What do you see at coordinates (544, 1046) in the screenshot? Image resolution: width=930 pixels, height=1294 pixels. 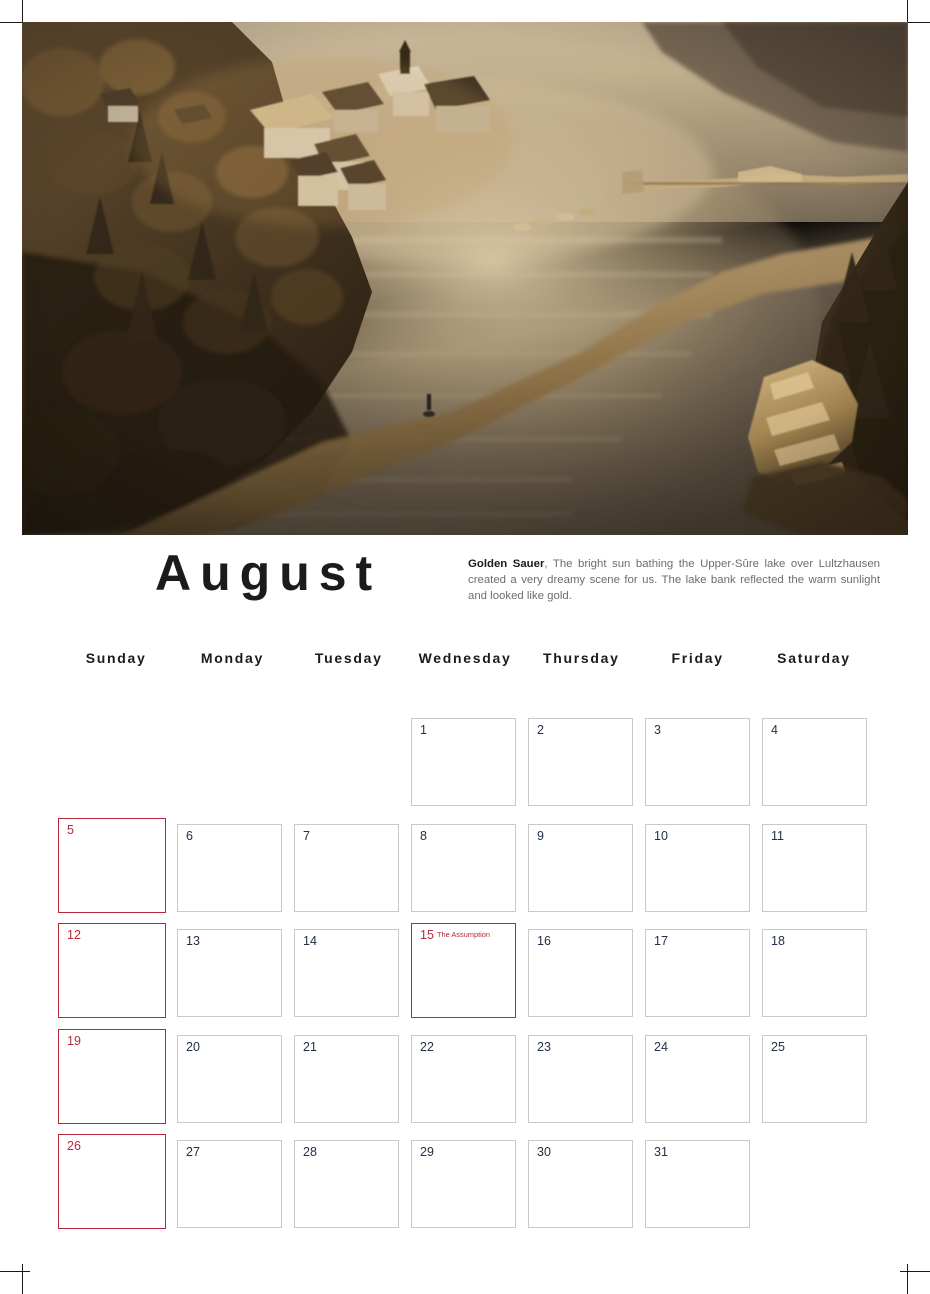 I see `day-number: 23` at bounding box center [544, 1046].